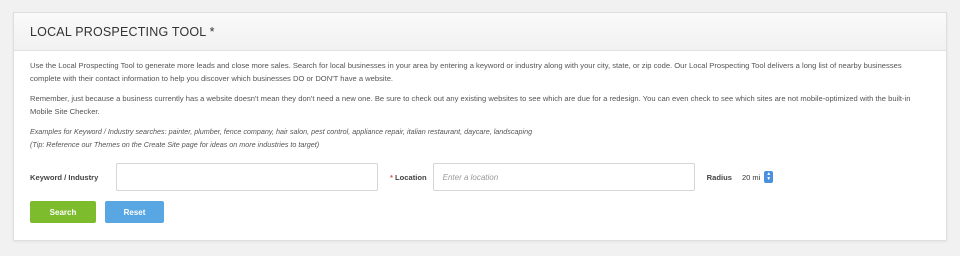 Image resolution: width=960 pixels, height=256 pixels. I want to click on radius-select: 20 mi ▲ ▼, so click(757, 177).